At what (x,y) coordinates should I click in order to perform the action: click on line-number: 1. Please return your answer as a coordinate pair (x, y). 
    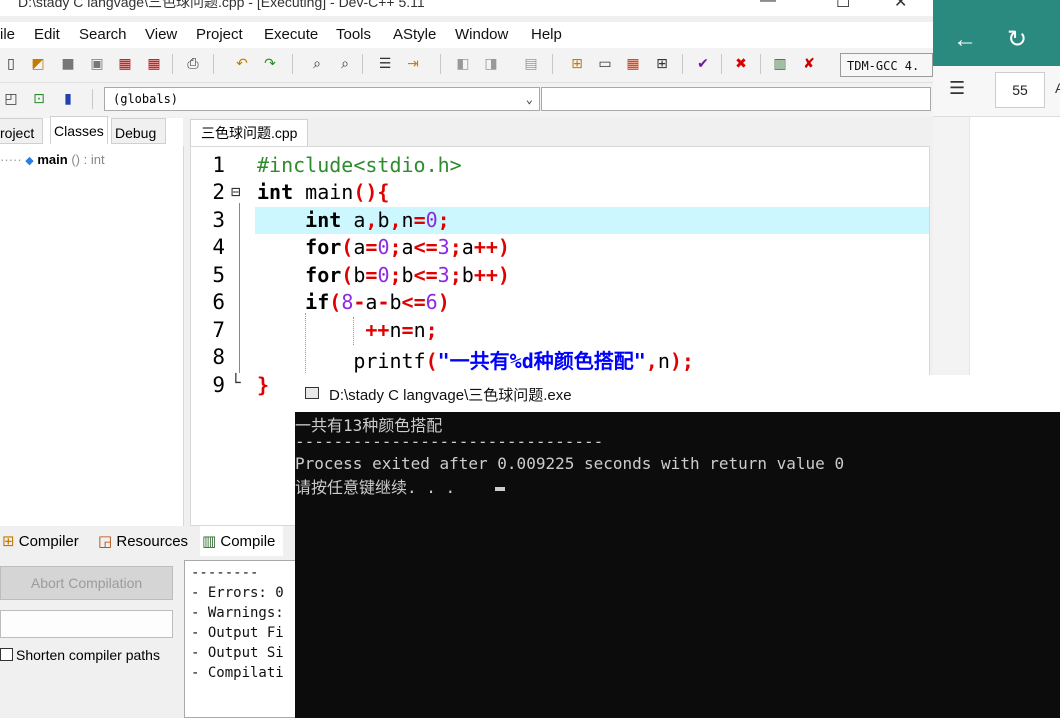
    Looking at the image, I should click on (218, 165).